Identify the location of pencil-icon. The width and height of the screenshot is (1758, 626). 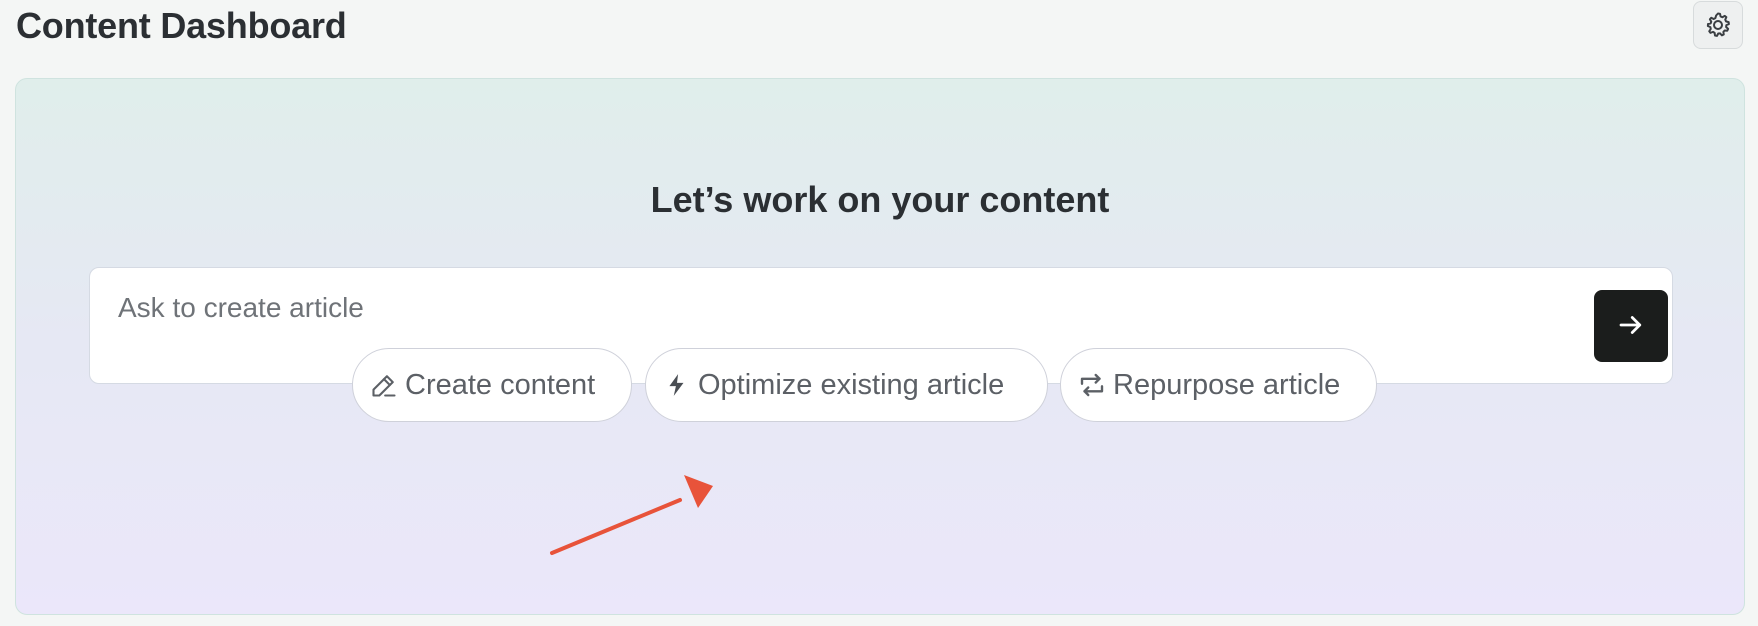
(384, 385).